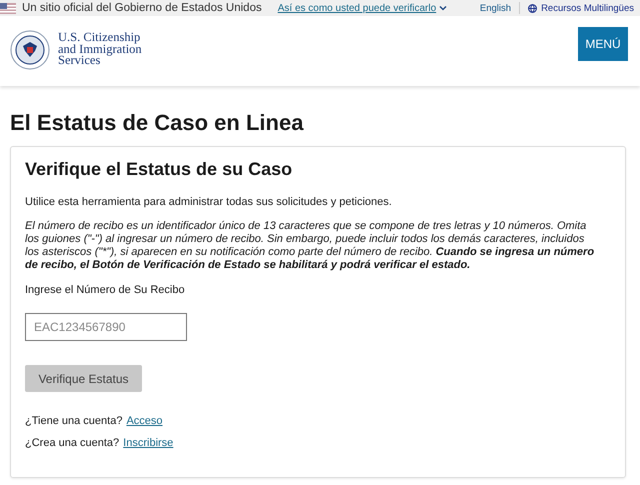 This screenshot has height=485, width=640. Describe the element at coordinates (142, 8) in the screenshot. I see `official-site-text: Un sitio oficial del Gobierno de Estados Unidos` at that location.